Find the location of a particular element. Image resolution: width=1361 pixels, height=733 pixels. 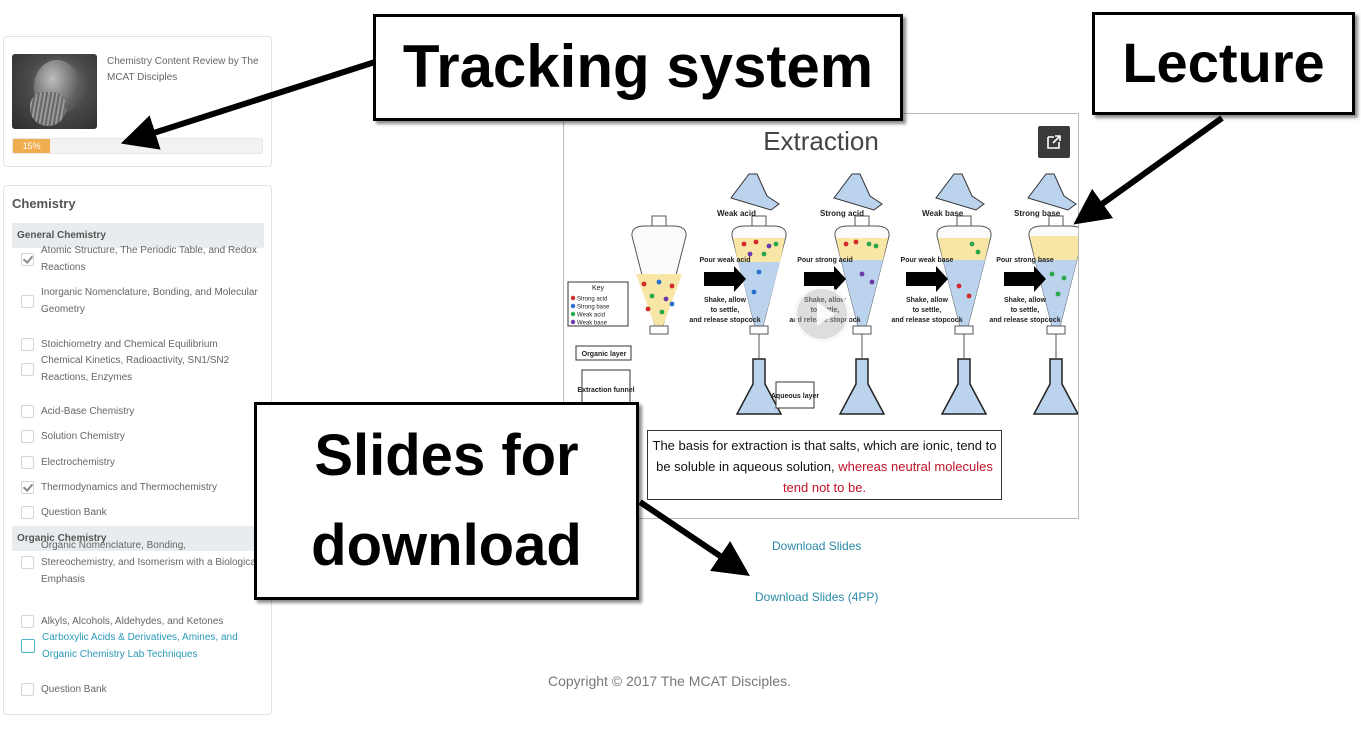

reagent-label: Strong acid is located at coordinates (842, 213).